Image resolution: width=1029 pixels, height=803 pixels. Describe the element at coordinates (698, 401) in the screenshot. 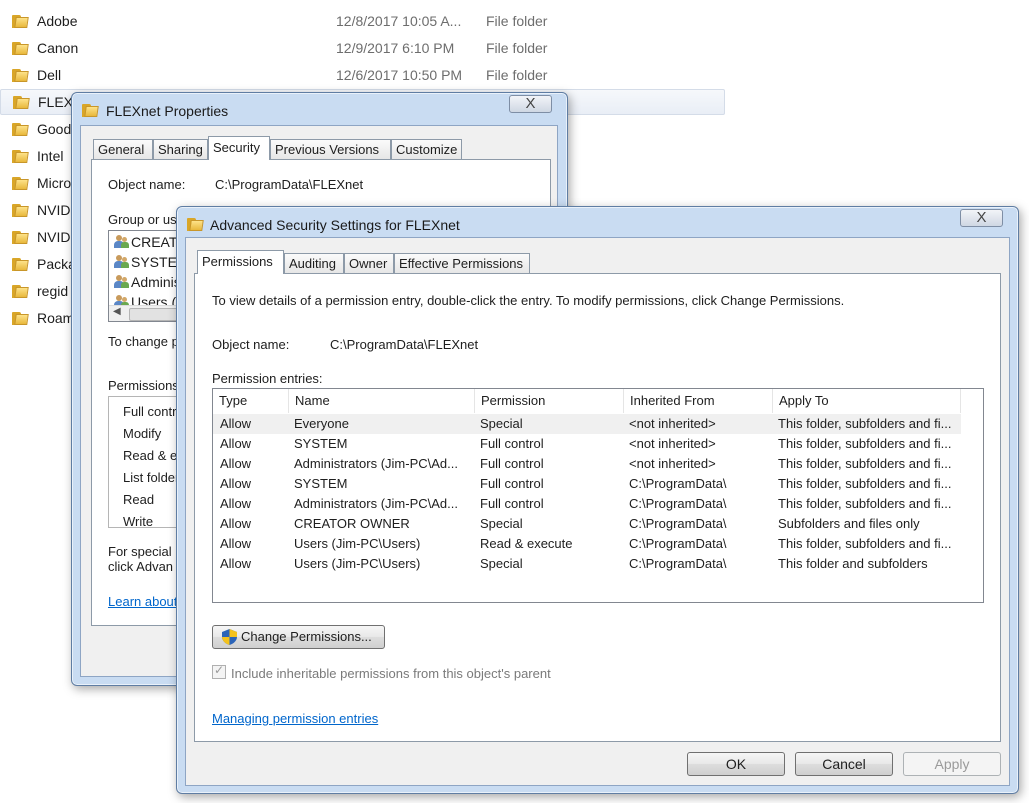

I see `column-header-inherited-from: Inherited From` at that location.